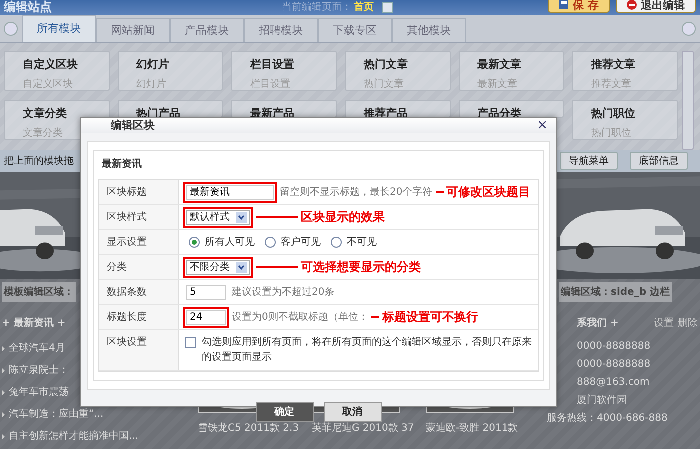  Describe the element at coordinates (615, 292) in the screenshot. I see `region-label: 编辑区域：side_b 边栏` at that location.